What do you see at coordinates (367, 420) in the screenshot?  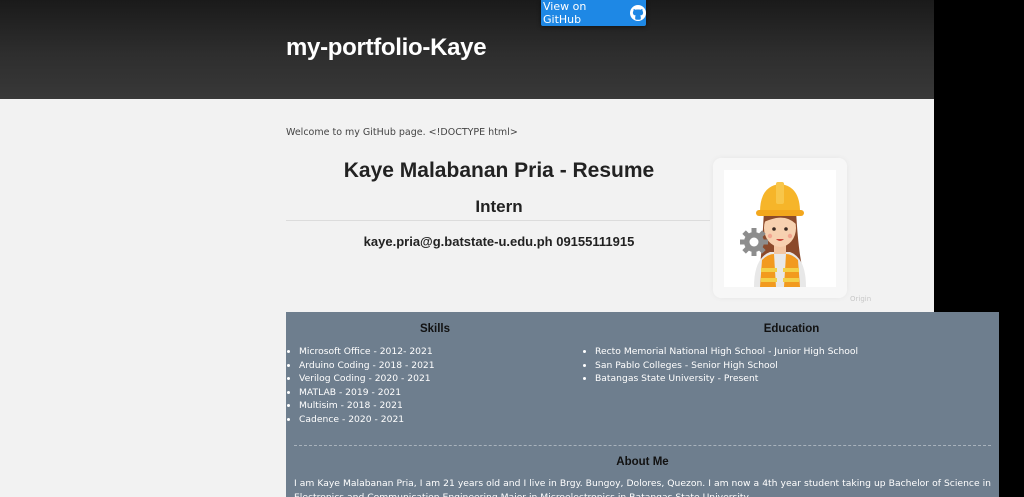 I see `list-item: Cadence - 2020 - 2021` at bounding box center [367, 420].